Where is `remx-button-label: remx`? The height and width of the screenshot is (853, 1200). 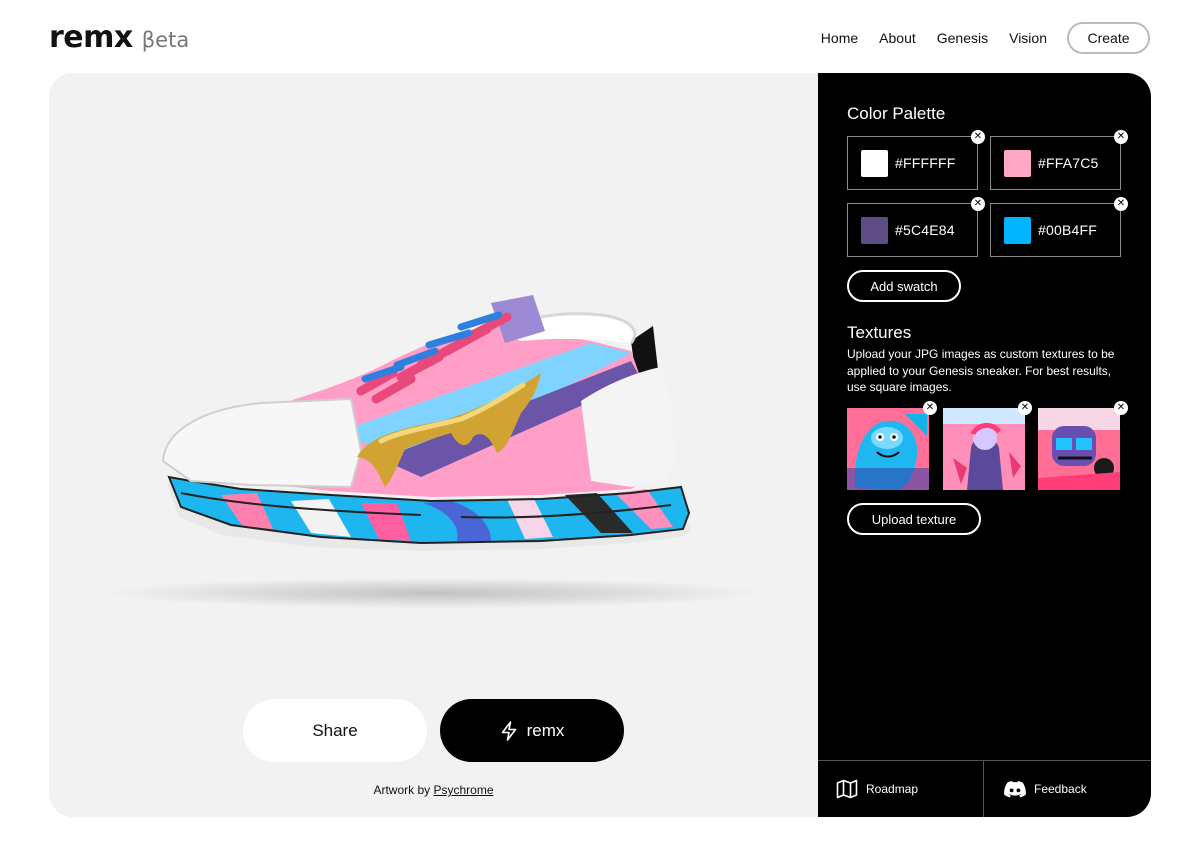
remx-button-label: remx is located at coordinates (545, 730).